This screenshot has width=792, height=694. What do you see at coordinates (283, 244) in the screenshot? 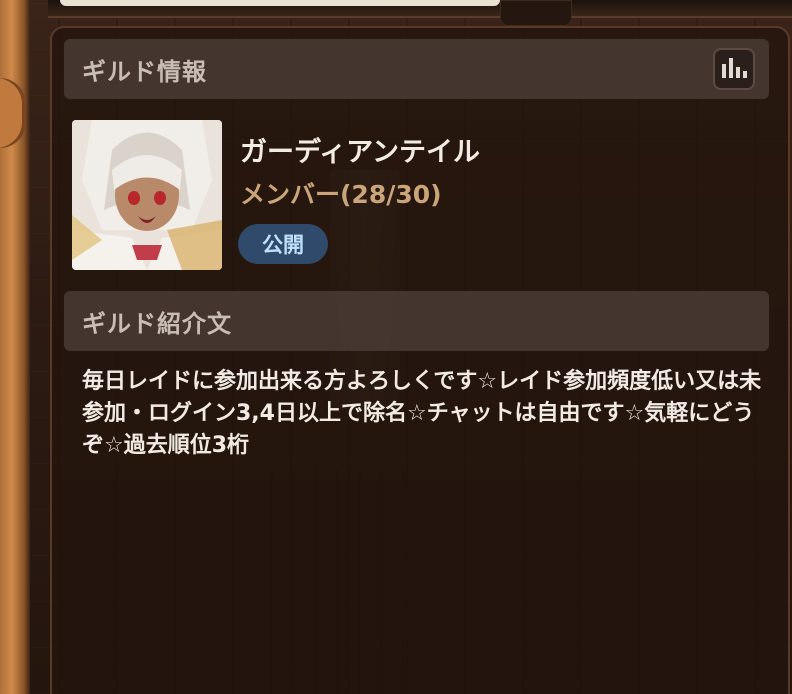
I see `visibility-badge: 公開` at bounding box center [283, 244].